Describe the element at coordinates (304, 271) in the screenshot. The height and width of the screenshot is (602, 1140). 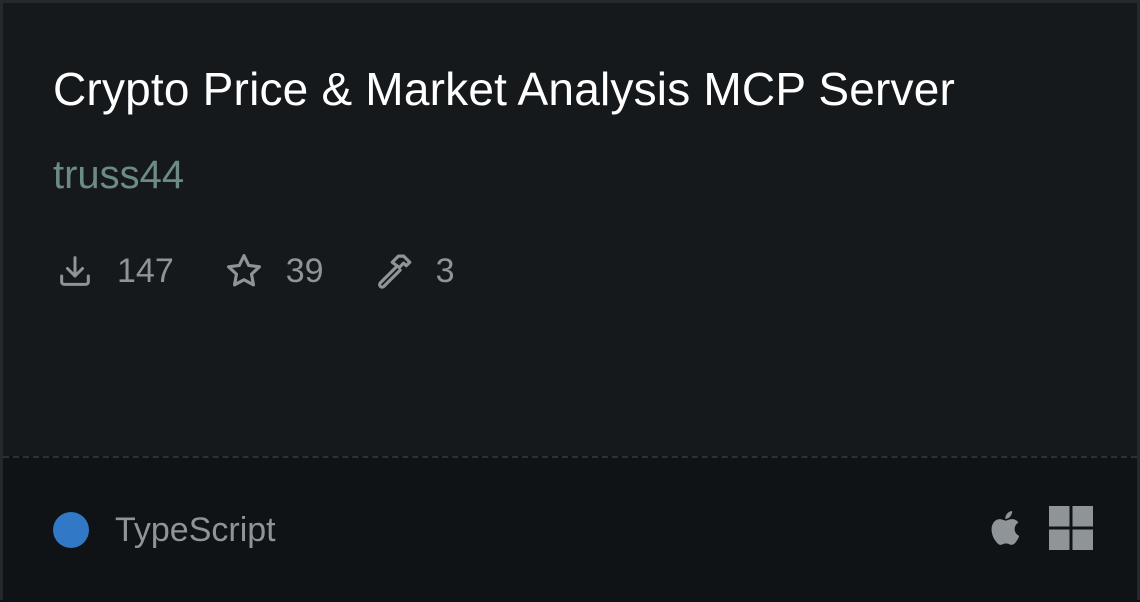
I see `stars-count: 39` at that location.